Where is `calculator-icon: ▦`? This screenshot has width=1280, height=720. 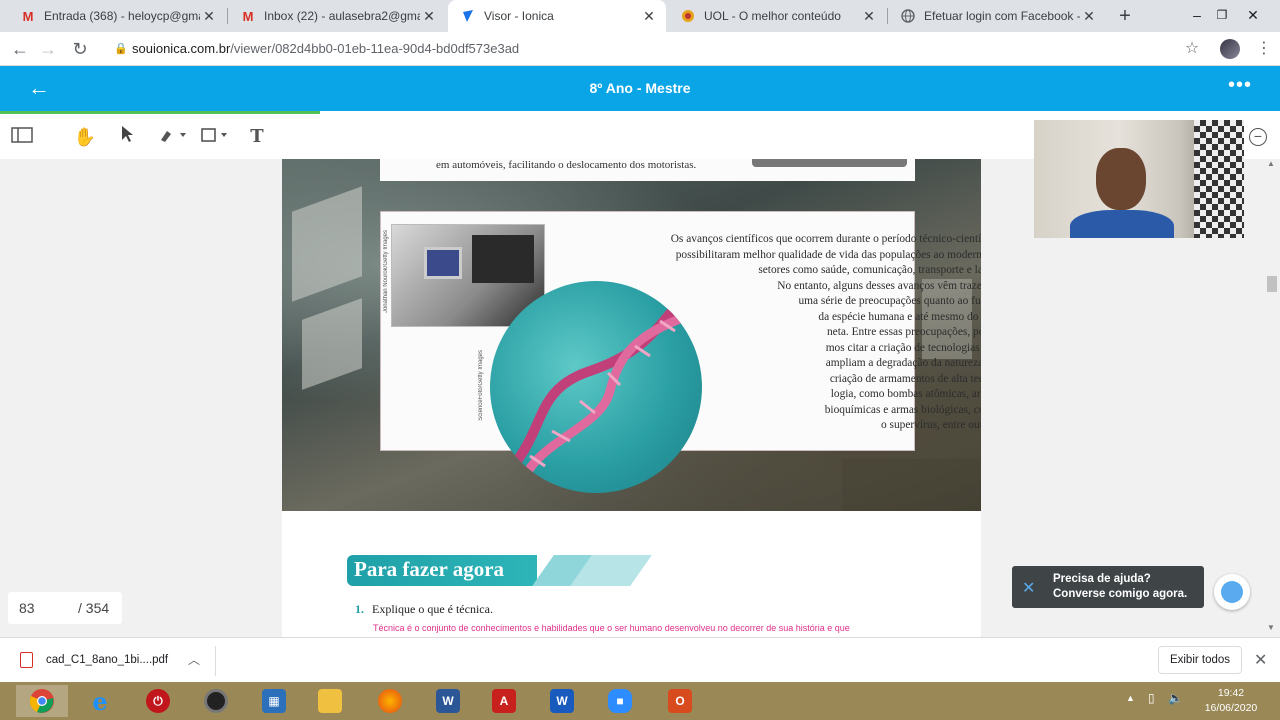 calculator-icon: ▦ is located at coordinates (274, 701).